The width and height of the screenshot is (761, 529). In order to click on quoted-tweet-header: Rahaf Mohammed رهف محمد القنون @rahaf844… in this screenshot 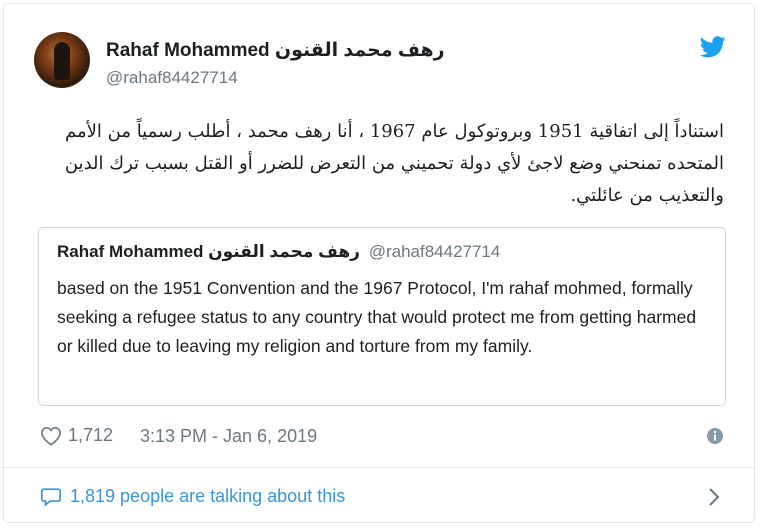, I will do `click(382, 252)`.